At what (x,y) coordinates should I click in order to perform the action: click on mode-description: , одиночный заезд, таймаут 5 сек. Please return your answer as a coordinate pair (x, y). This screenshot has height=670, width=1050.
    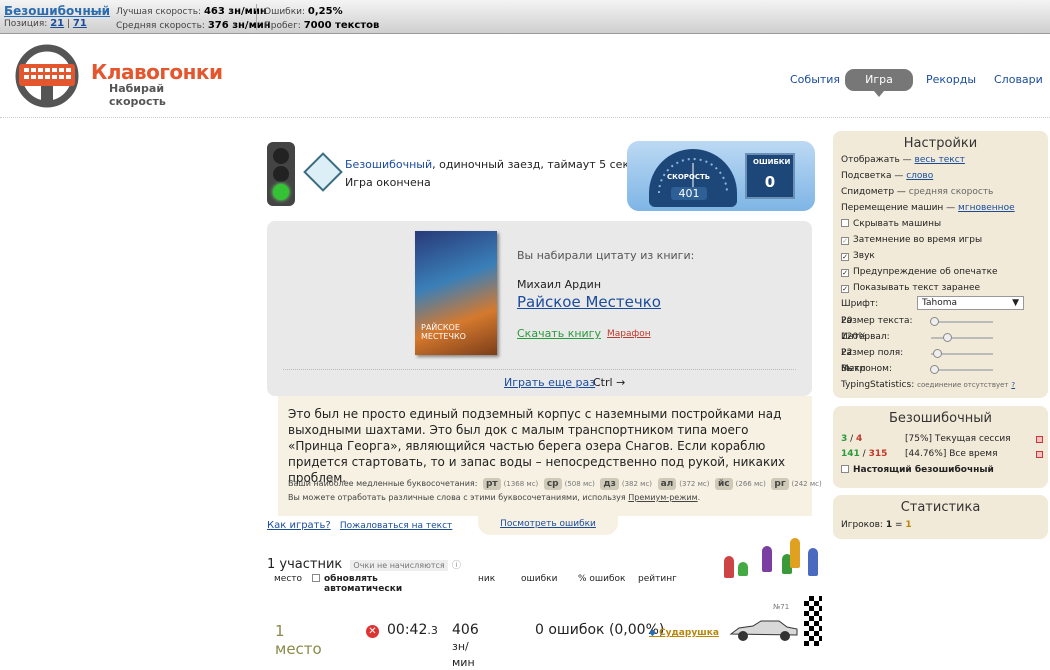
    Looking at the image, I should click on (531, 164).